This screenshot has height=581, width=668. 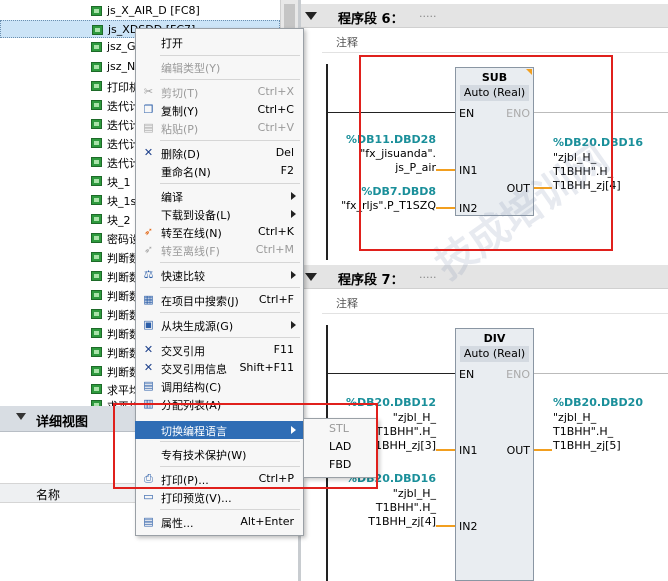 What do you see at coordinates (148, 91) in the screenshot?
I see `scissors-icon: ✂` at bounding box center [148, 91].